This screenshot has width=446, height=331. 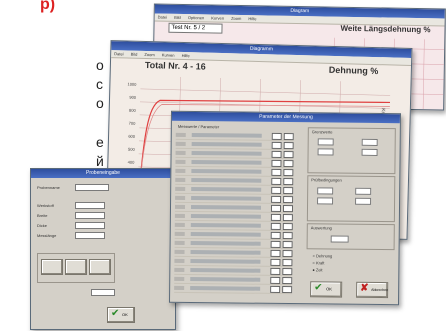 What do you see at coordinates (329, 289) in the screenshot?
I see `params-ok-label: OK` at bounding box center [329, 289].